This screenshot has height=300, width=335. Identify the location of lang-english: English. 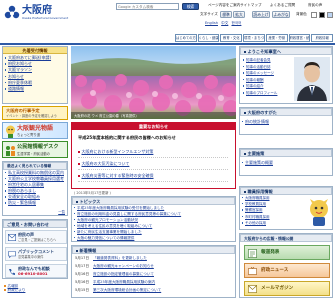
(211, 23).